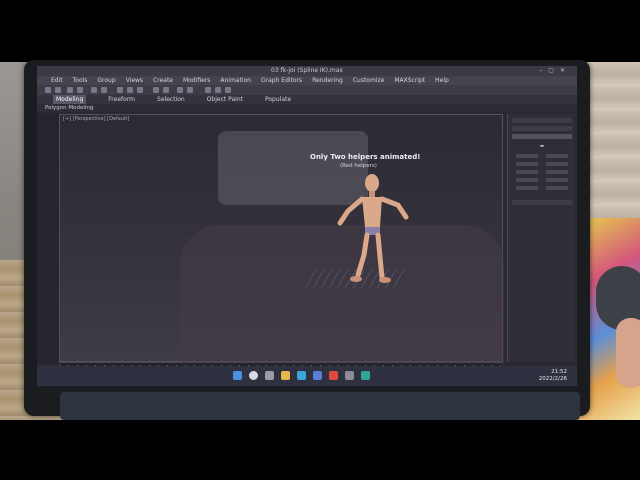  I want to click on chrome-icon, so click(333, 375).